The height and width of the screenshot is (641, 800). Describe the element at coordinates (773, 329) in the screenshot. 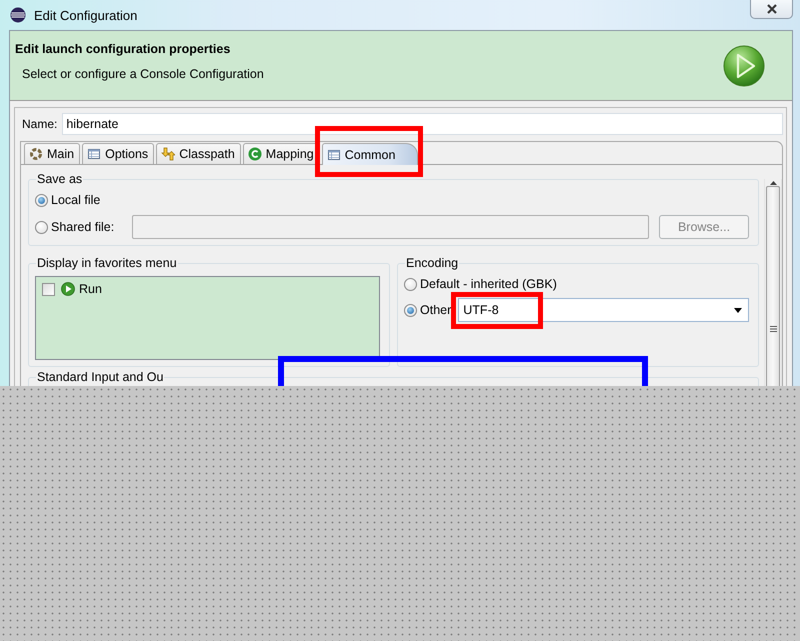

I see `grip-icon` at that location.